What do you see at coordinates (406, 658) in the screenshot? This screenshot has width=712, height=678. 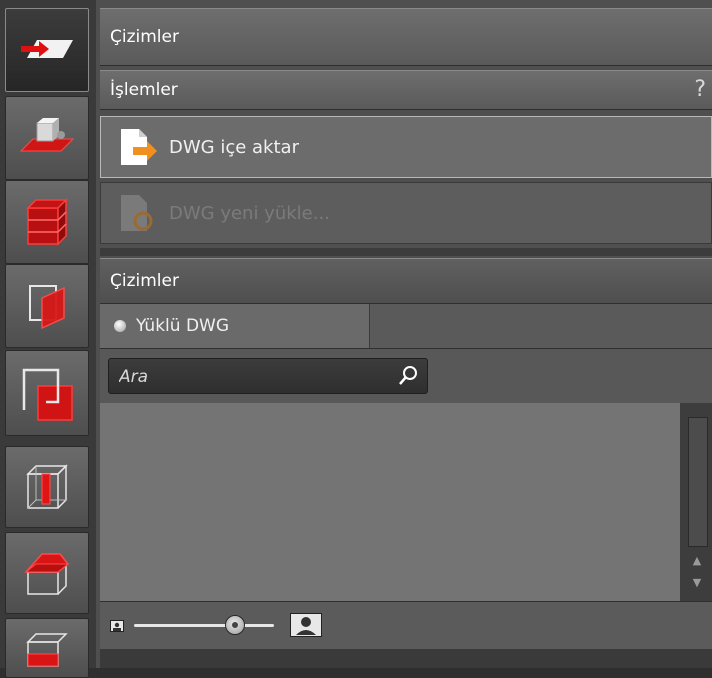 I see `panel-footer` at bounding box center [406, 658].